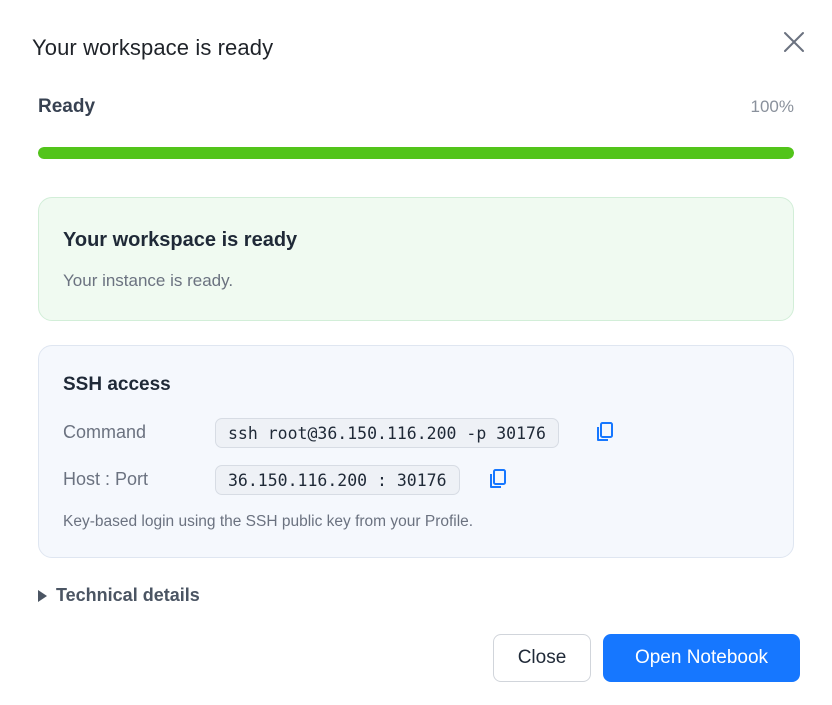 The width and height of the screenshot is (832, 705). I want to click on ssh-command-value: ssh root@36.150.116.200 -p 30176, so click(387, 433).